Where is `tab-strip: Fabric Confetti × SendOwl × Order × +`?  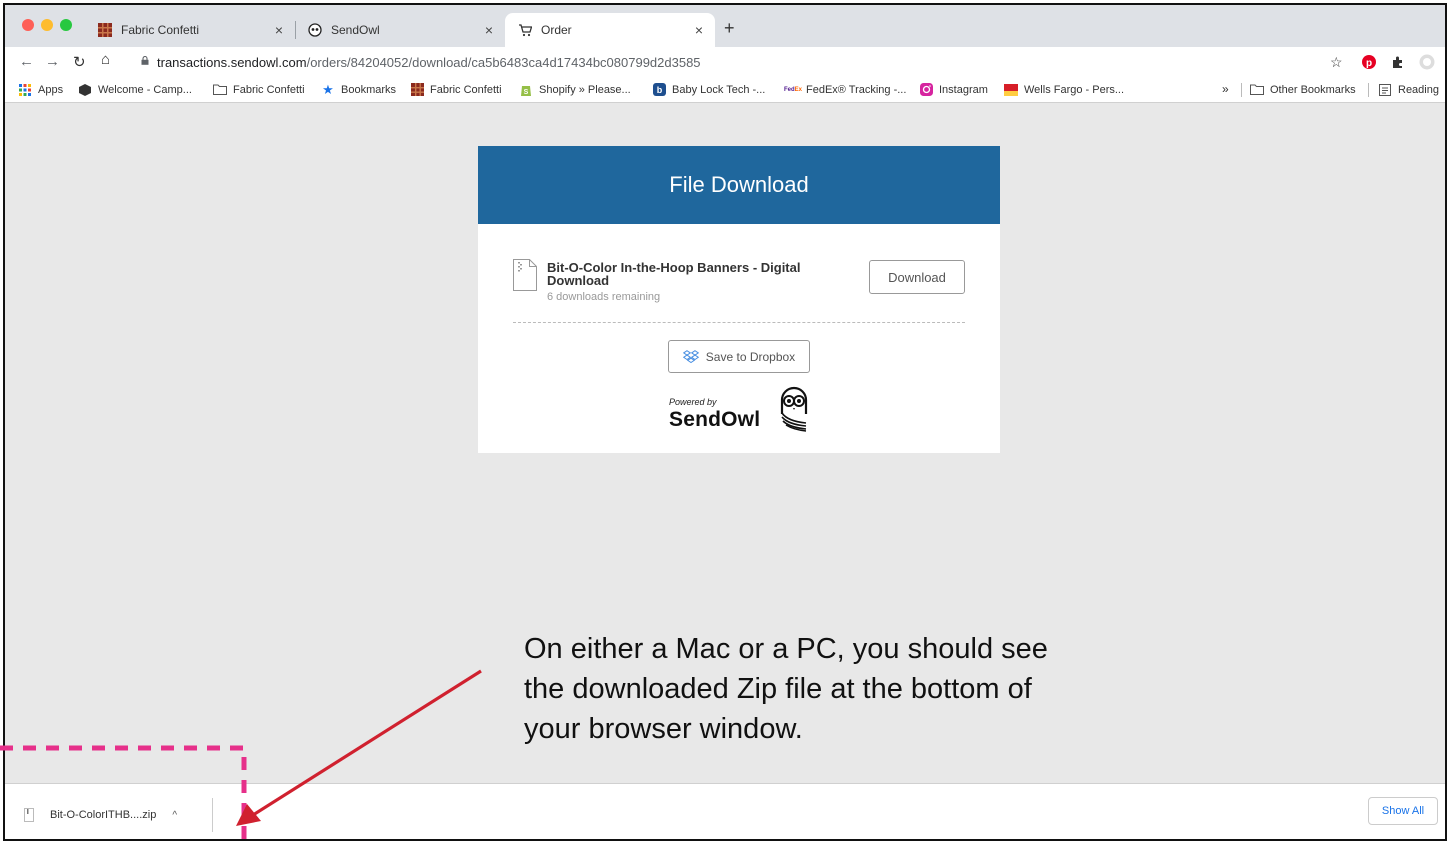
tab-strip: Fabric Confetti × SendOwl × Order × + is located at coordinates (725, 26).